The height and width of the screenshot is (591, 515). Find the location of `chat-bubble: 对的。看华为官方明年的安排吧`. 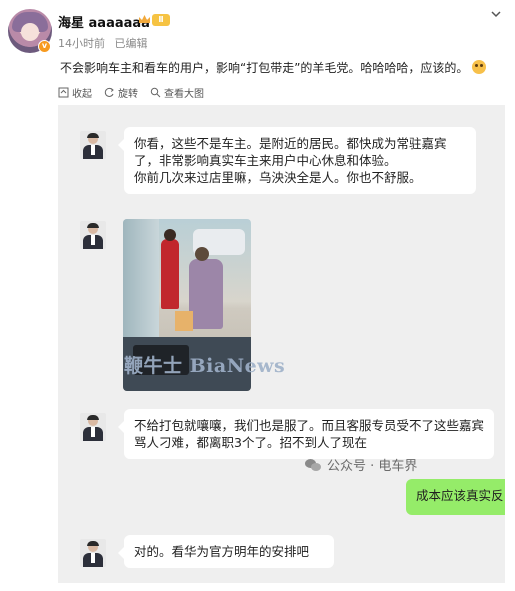

chat-bubble: 对的。看华为官方明年的安排吧 is located at coordinates (226, 551).